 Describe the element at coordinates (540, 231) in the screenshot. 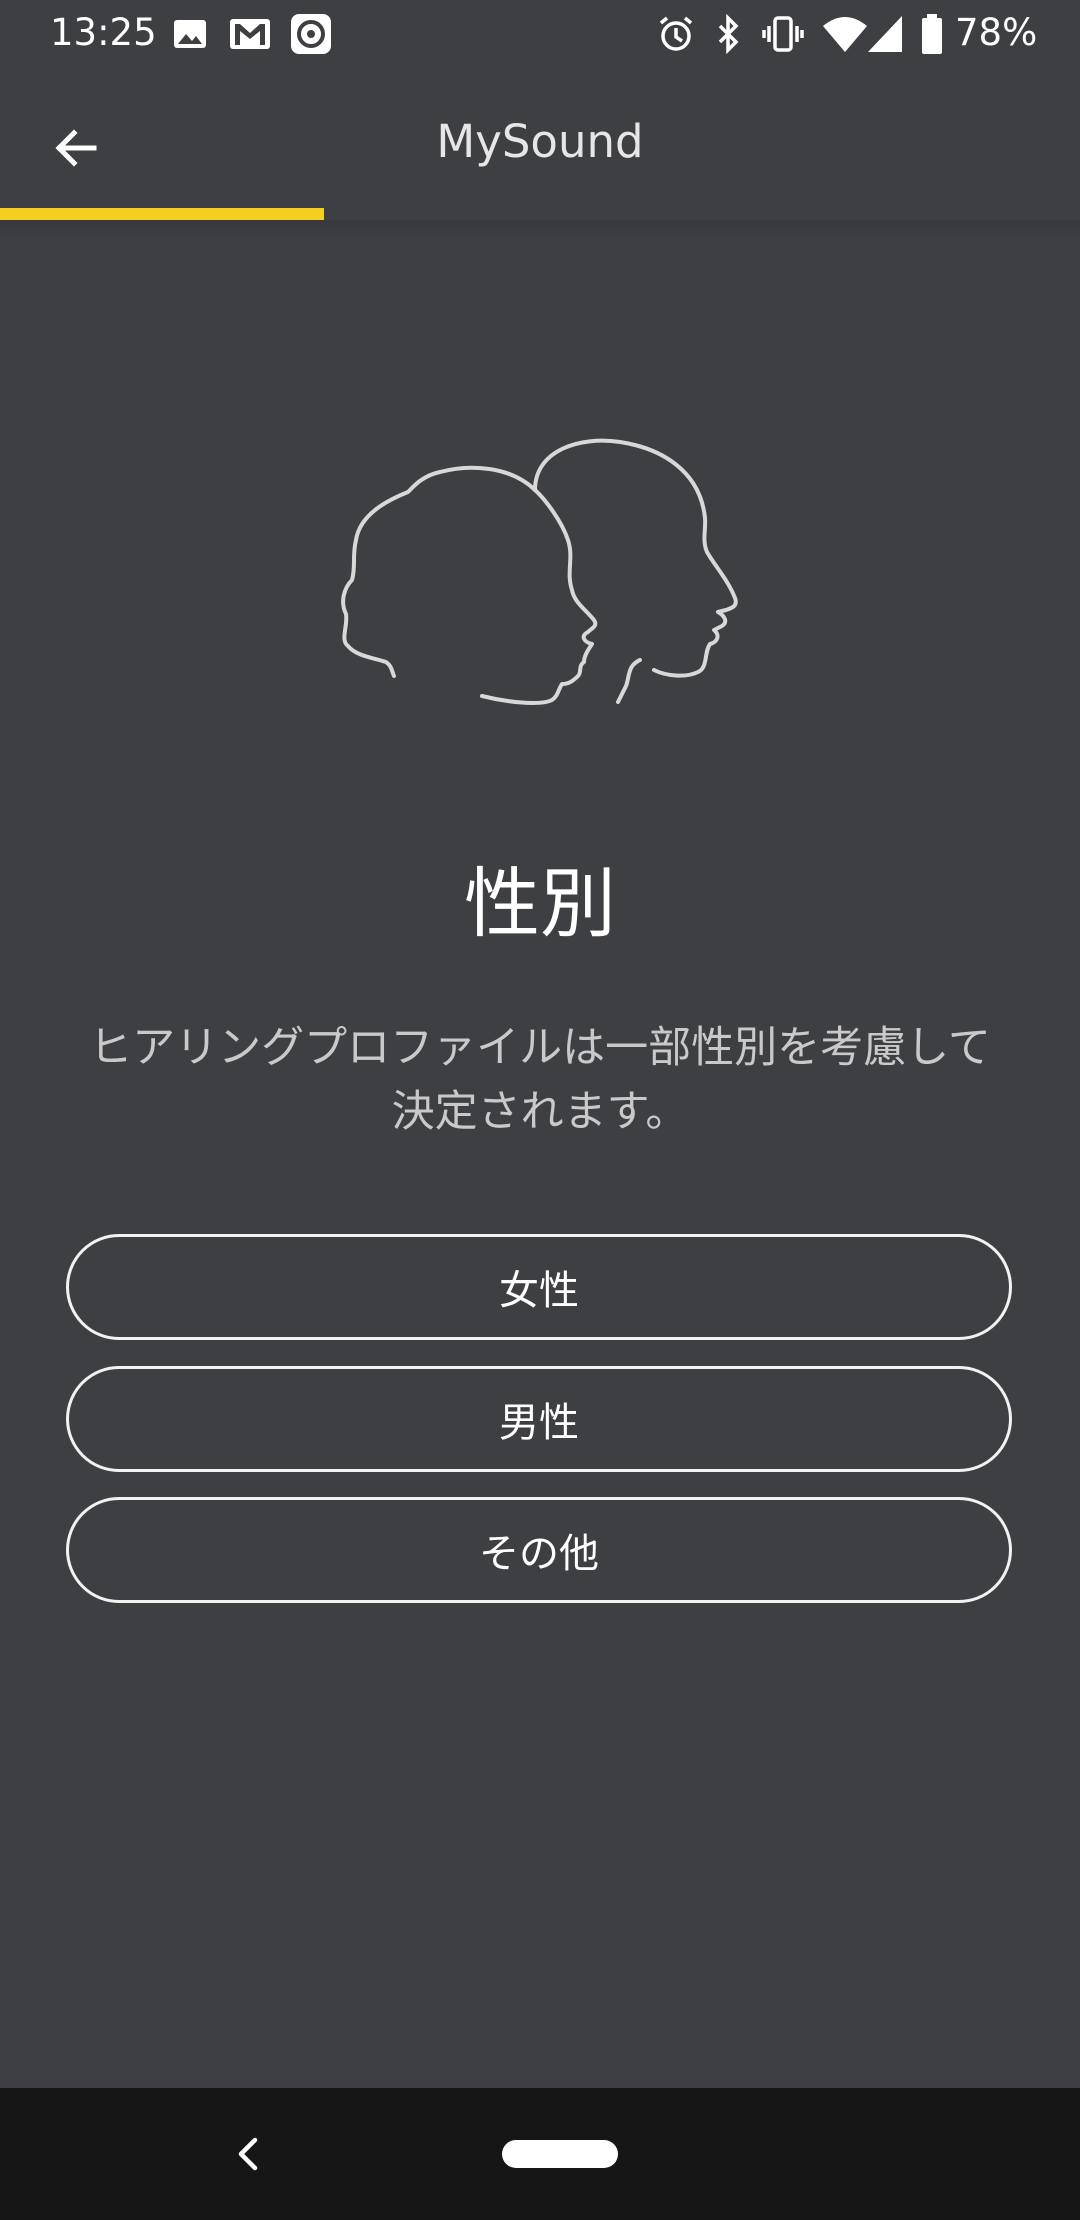

I see `app-bar-shadow` at that location.